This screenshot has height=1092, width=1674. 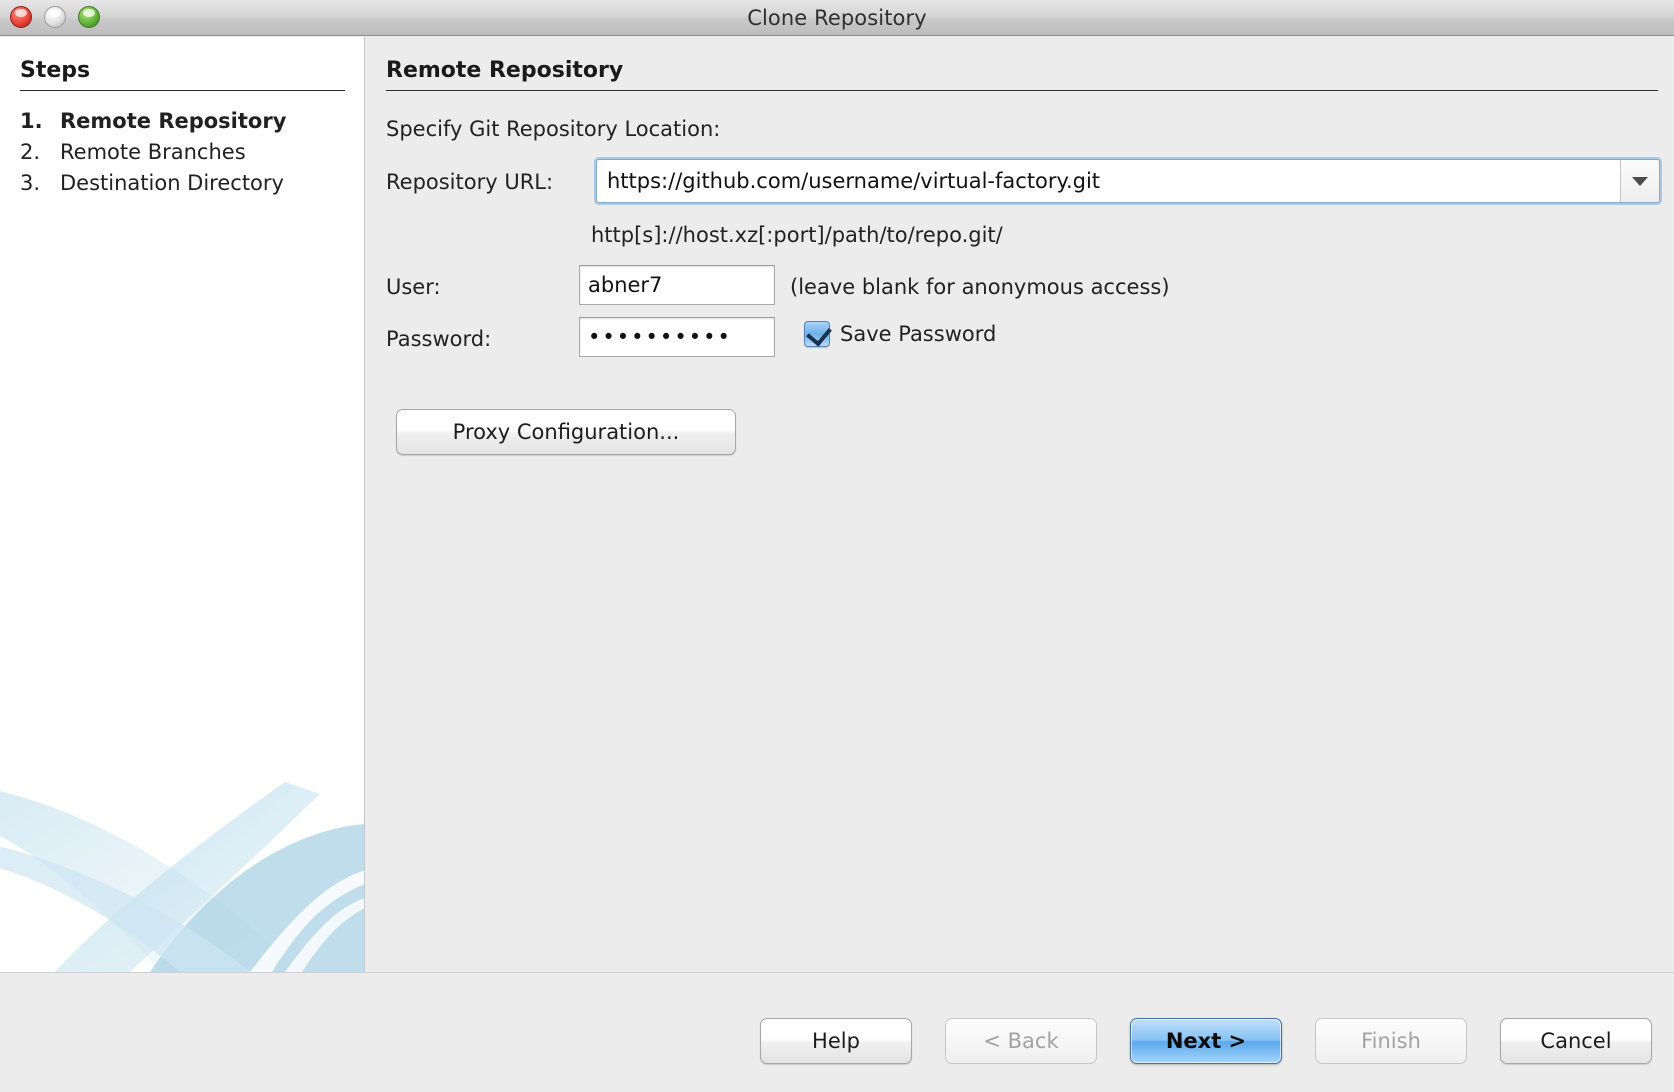 What do you see at coordinates (553, 129) in the screenshot?
I see `specify-location-label: Specify Git Repository Location:` at bounding box center [553, 129].